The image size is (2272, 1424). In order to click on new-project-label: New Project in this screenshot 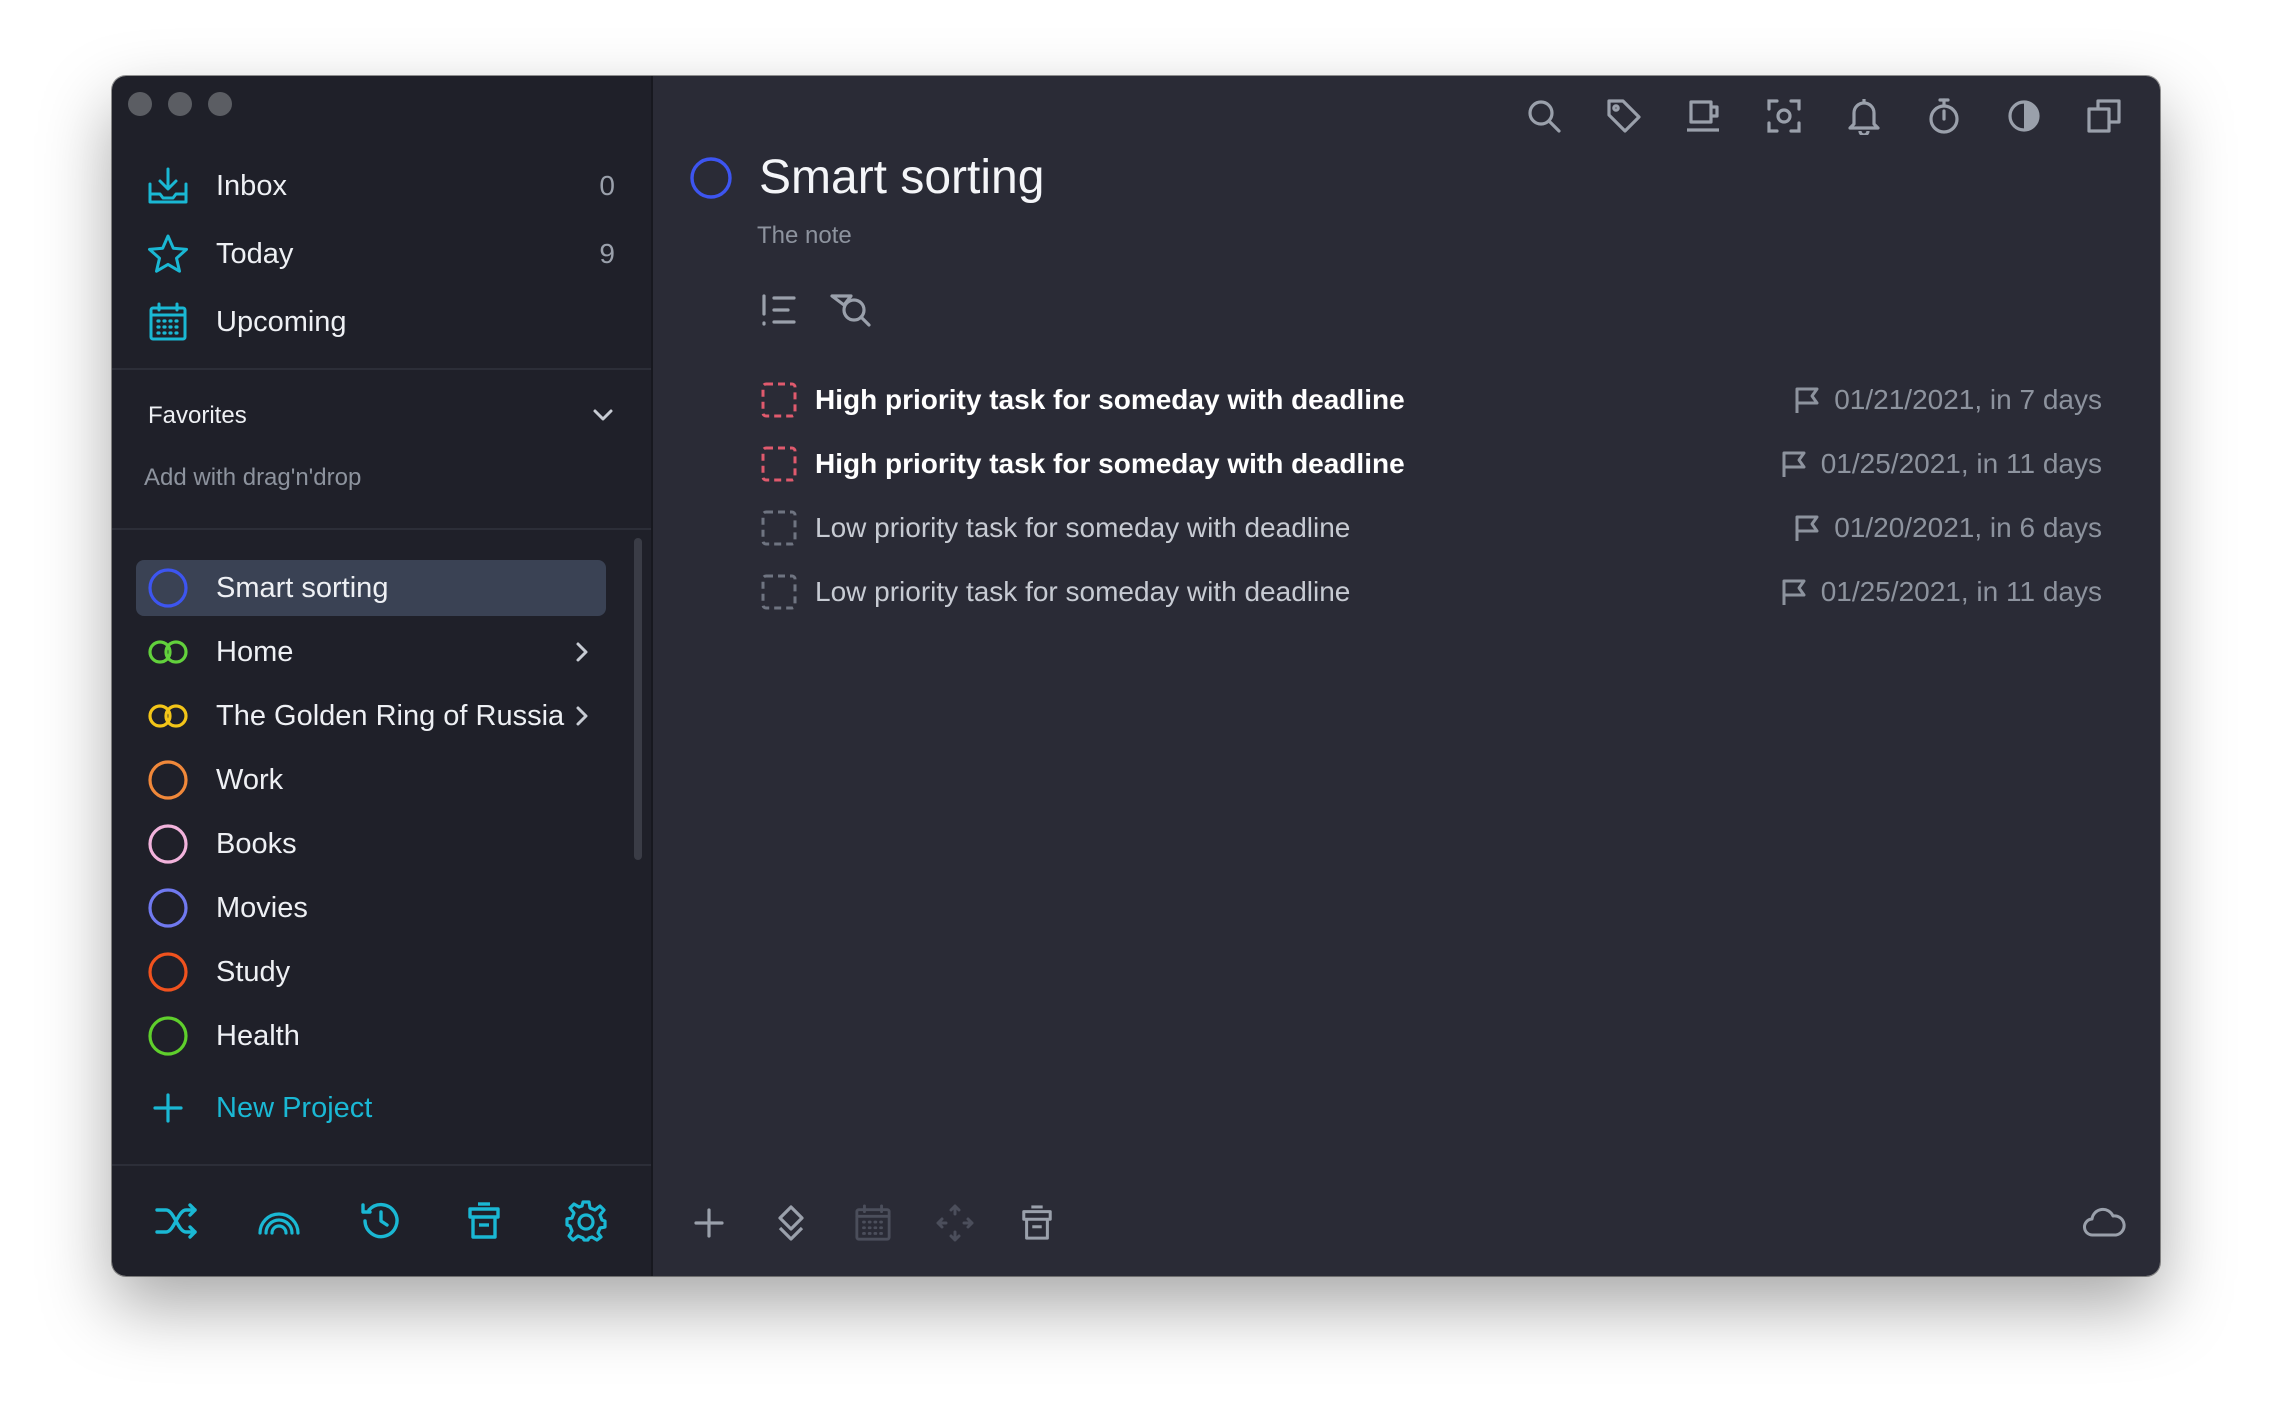, I will do `click(294, 1107)`.